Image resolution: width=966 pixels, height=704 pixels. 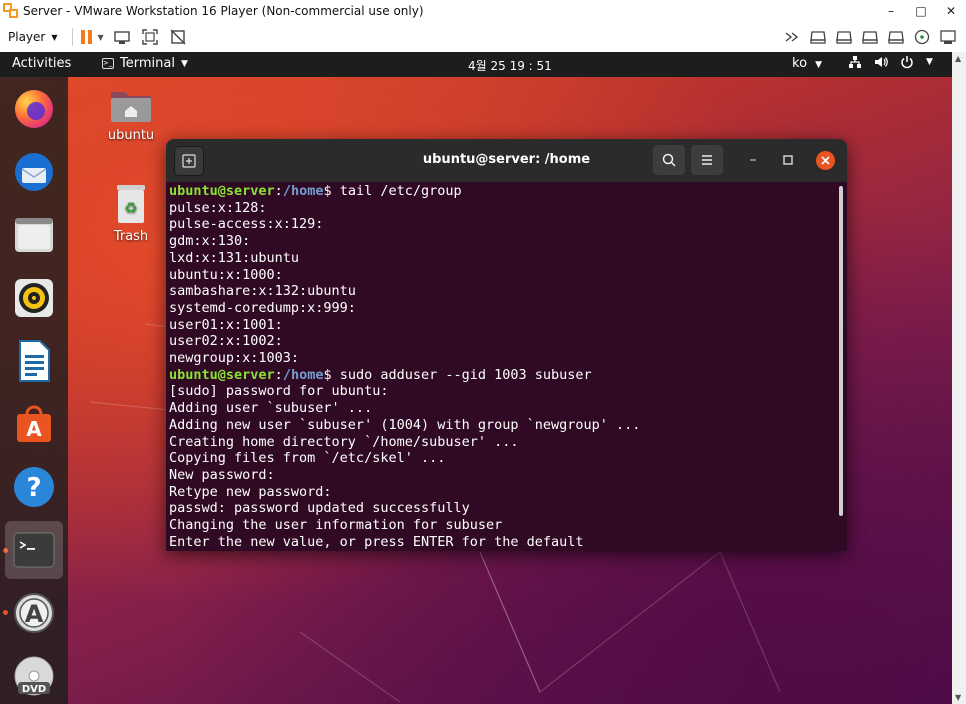 I want to click on desktop-home-folder: ubuntu, so click(x=131, y=114).